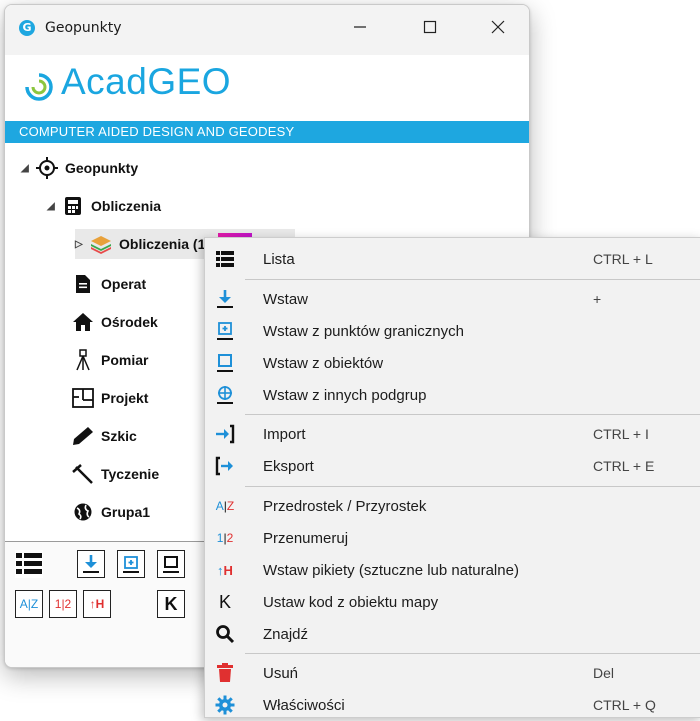  Describe the element at coordinates (452, 395) in the screenshot. I see `menu-item-wstaw-z-podgrup: Wstaw z innych podgrup` at that location.